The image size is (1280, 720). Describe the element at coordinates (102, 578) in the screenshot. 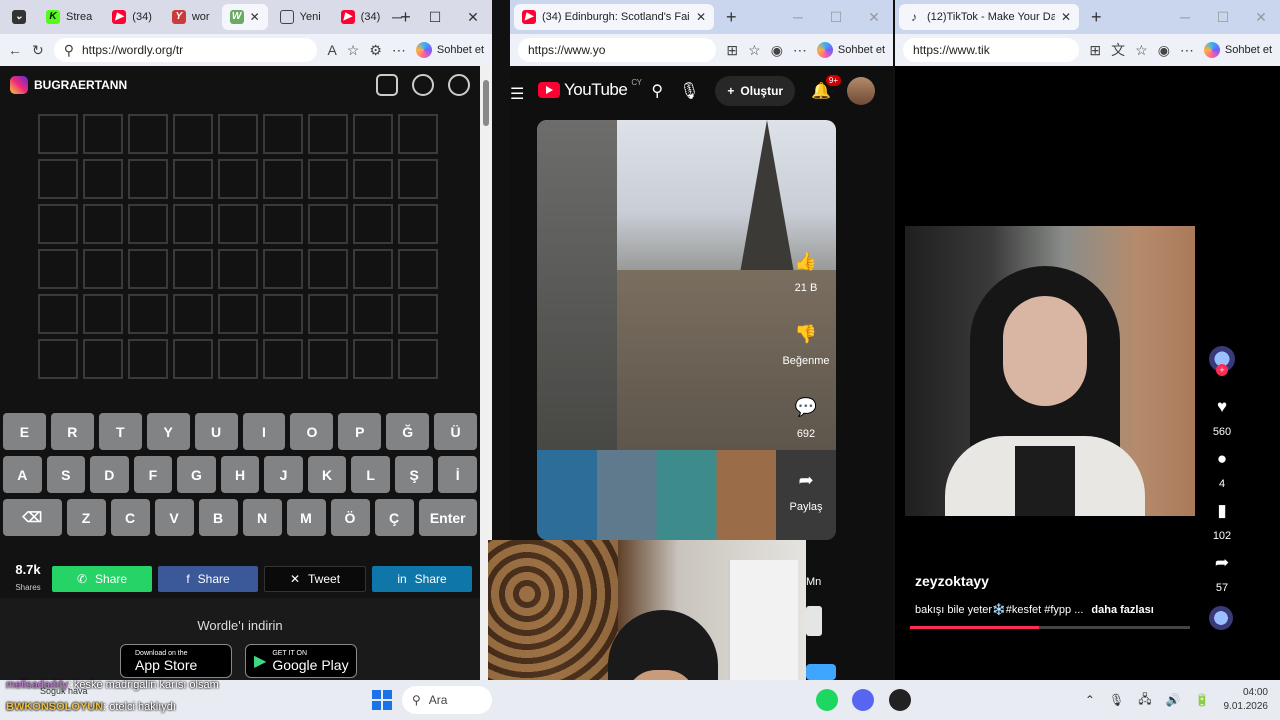

I see `whatsapp-share-button: ✆ Share` at that location.